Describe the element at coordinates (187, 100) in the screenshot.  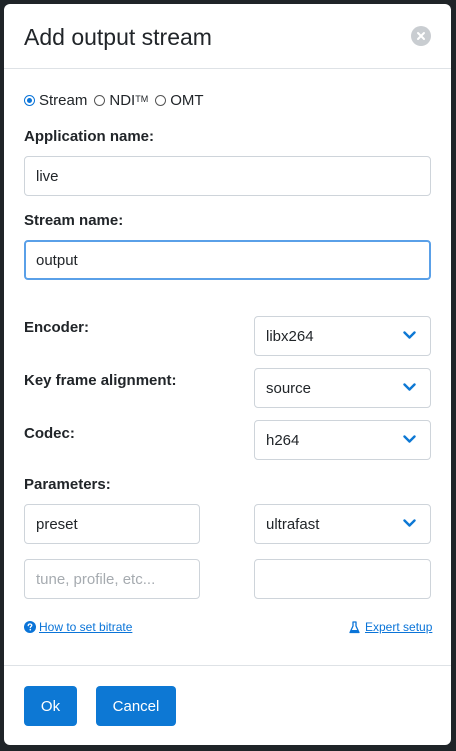
I see `radio-omt-label: OMT` at that location.